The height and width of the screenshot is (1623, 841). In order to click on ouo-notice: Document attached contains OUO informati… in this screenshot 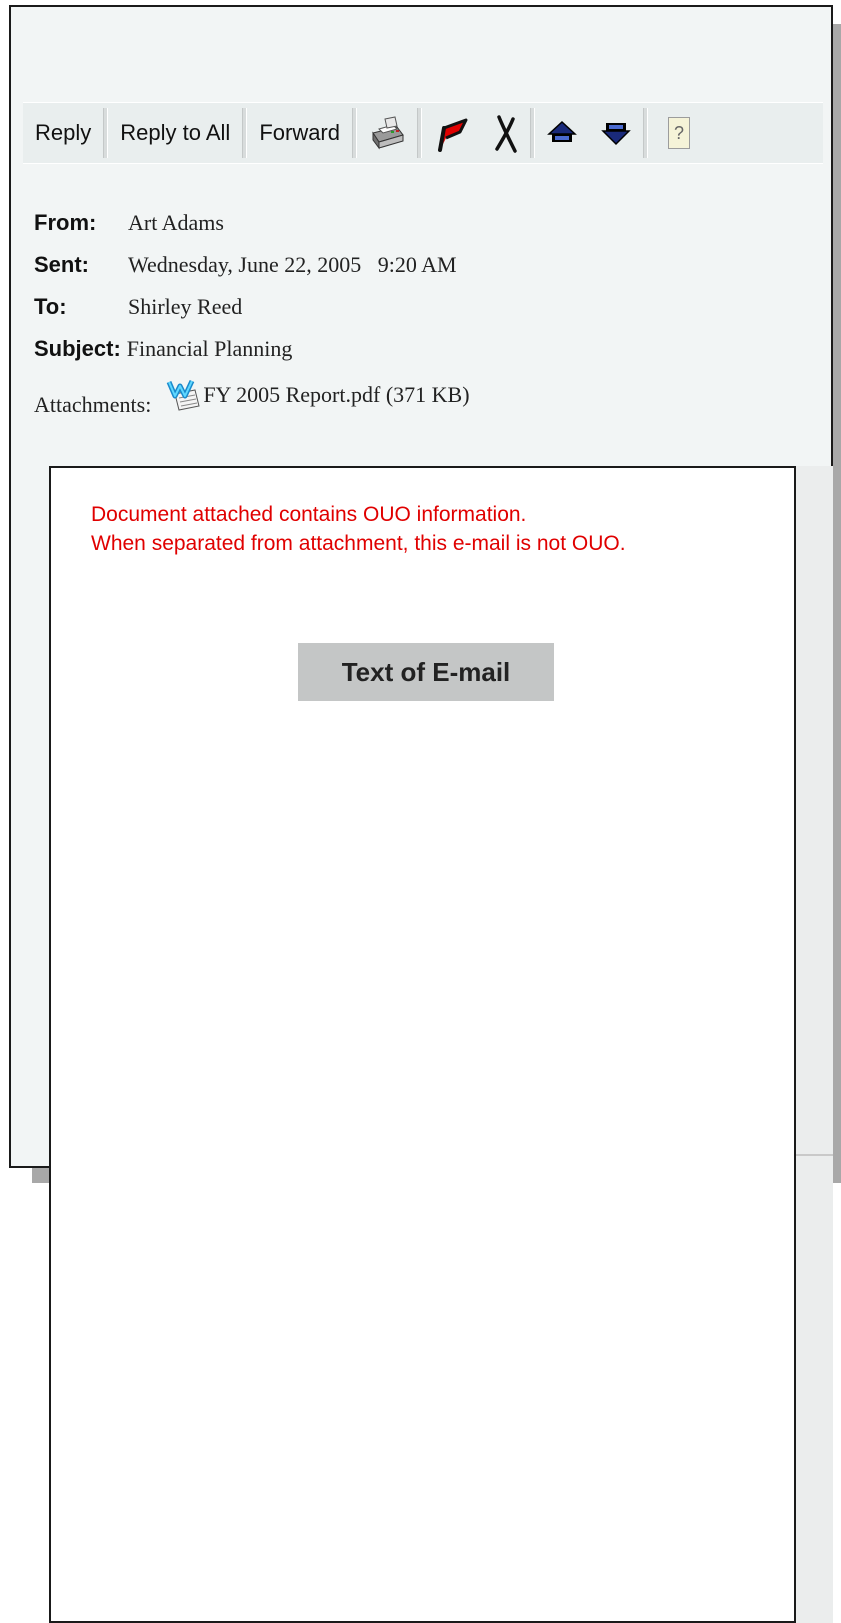, I will do `click(358, 529)`.